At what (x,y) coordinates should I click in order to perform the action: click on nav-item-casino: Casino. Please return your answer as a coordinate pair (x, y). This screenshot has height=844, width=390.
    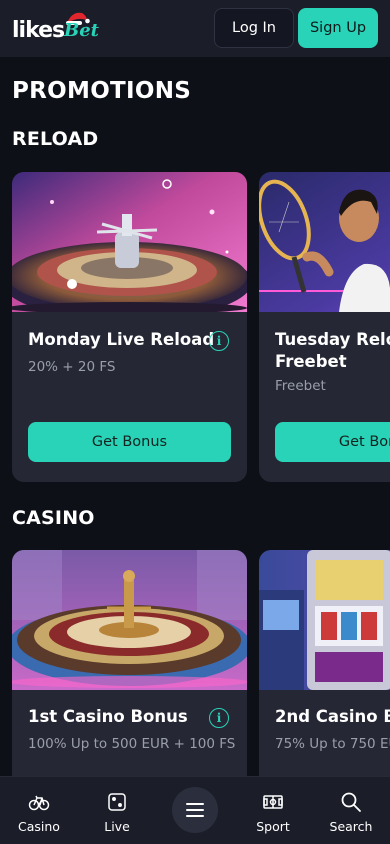
    Looking at the image, I should click on (39, 810).